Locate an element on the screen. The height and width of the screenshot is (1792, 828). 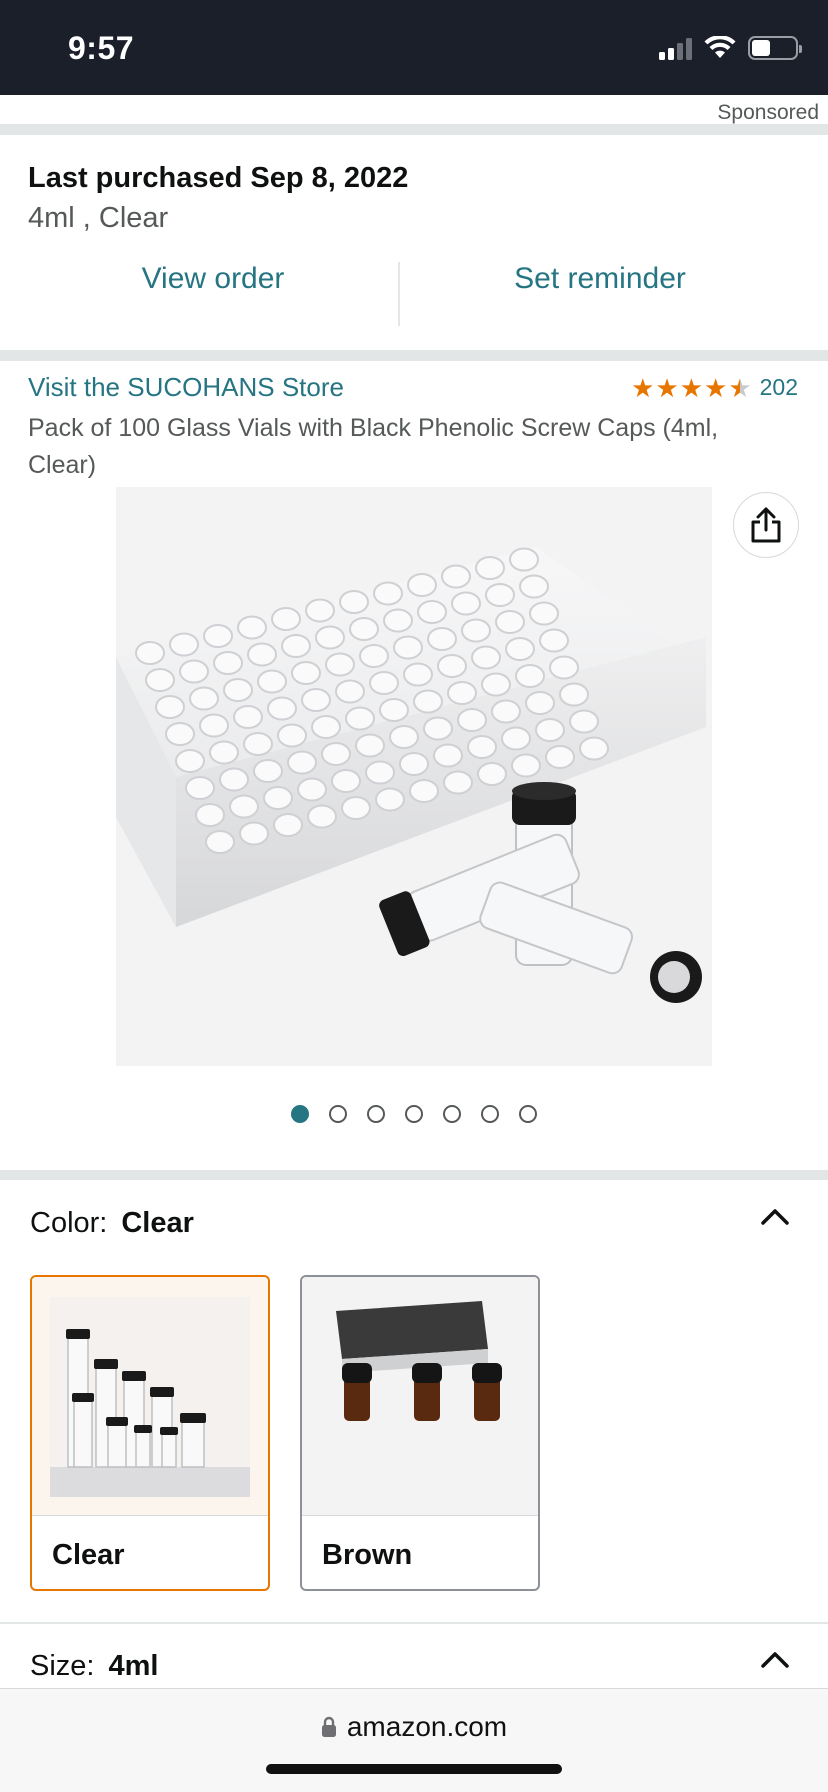
size-label-text: Size: is located at coordinates (62, 1666).